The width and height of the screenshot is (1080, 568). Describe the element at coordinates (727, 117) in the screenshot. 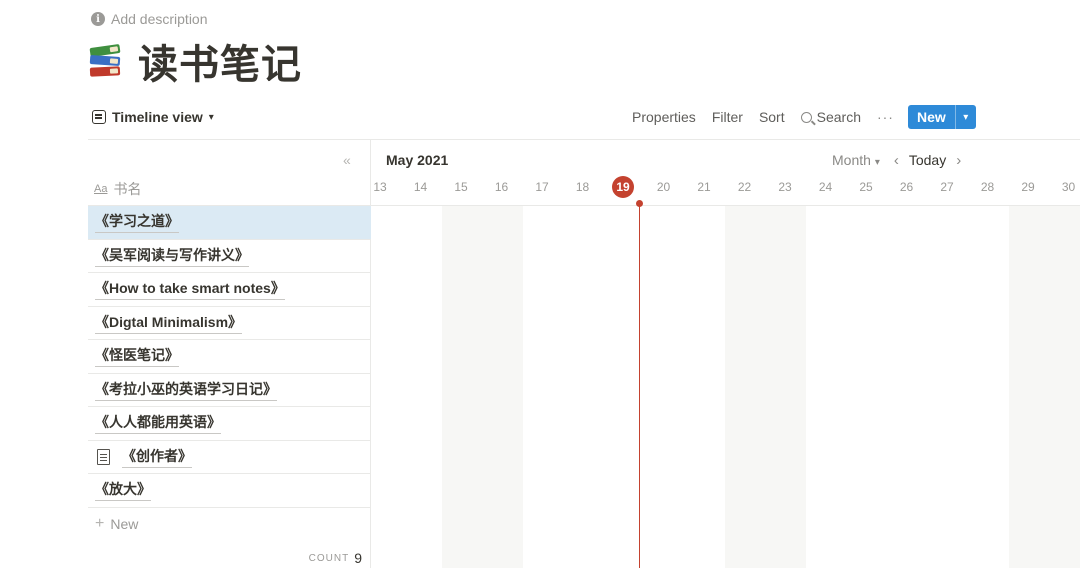

I see `filter-button: Filter` at that location.